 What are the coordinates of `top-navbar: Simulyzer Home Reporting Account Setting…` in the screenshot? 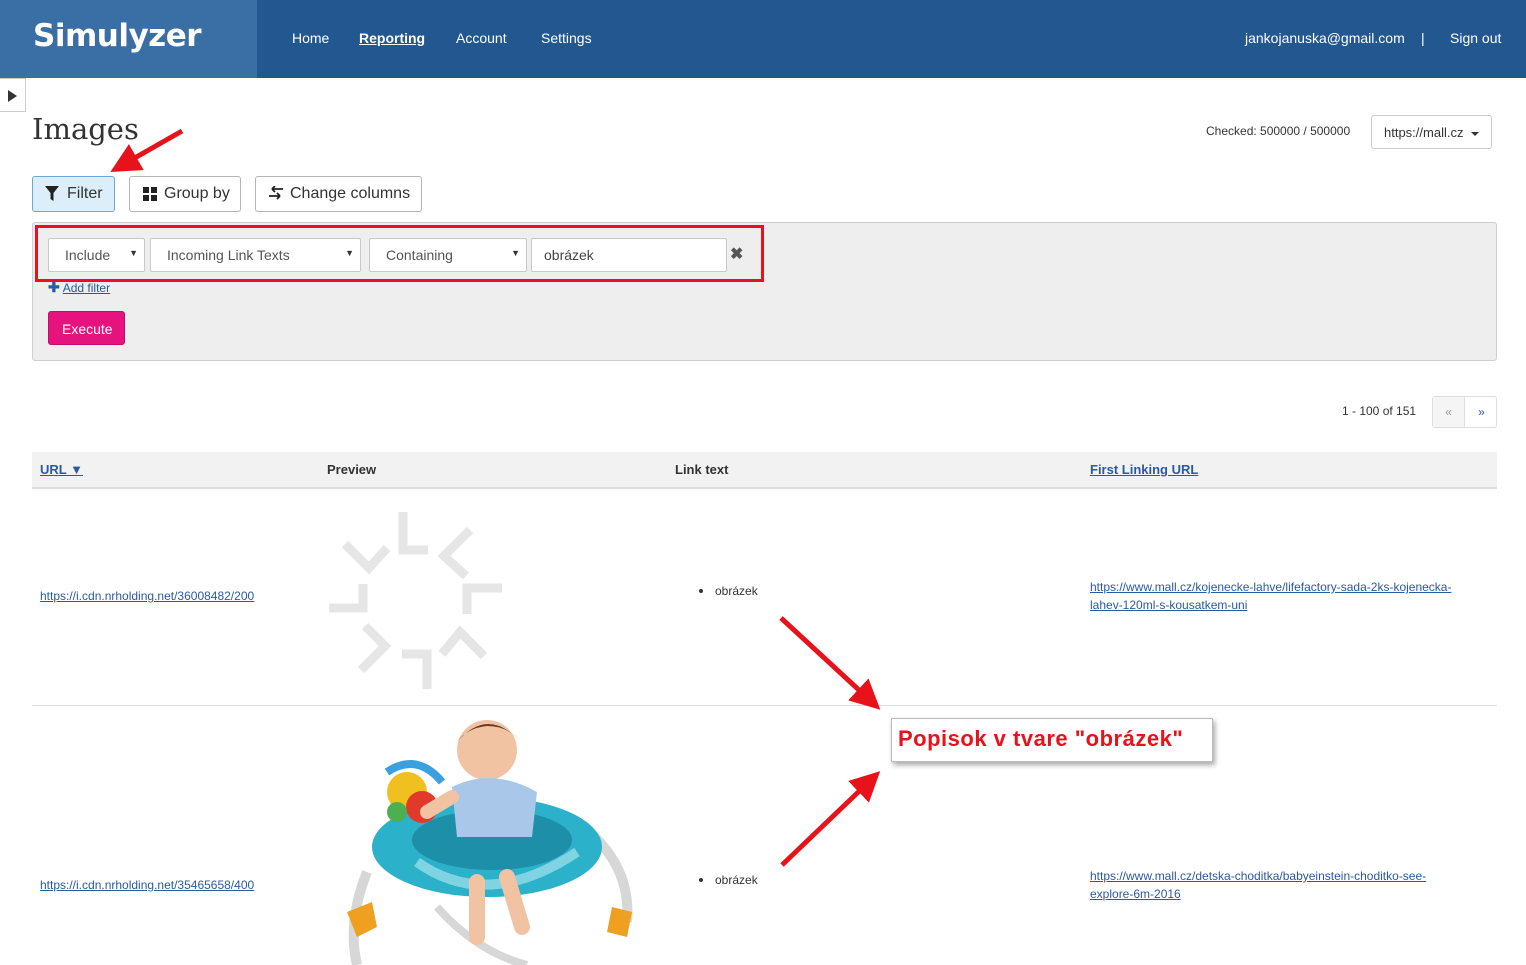 It's located at (763, 39).